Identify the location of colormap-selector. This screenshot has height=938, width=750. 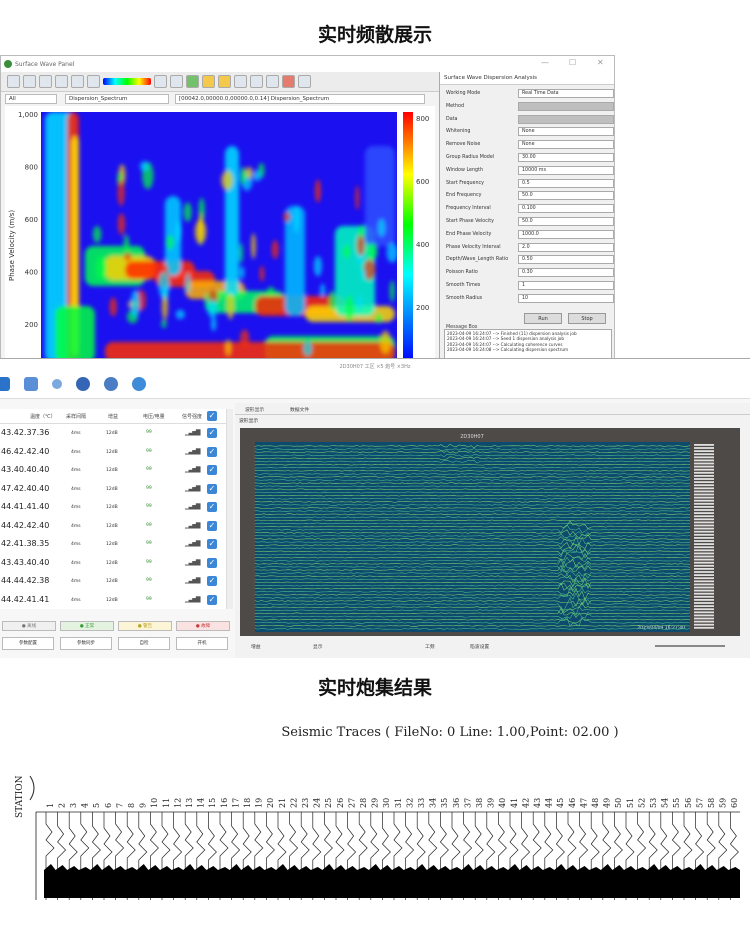
(127, 81).